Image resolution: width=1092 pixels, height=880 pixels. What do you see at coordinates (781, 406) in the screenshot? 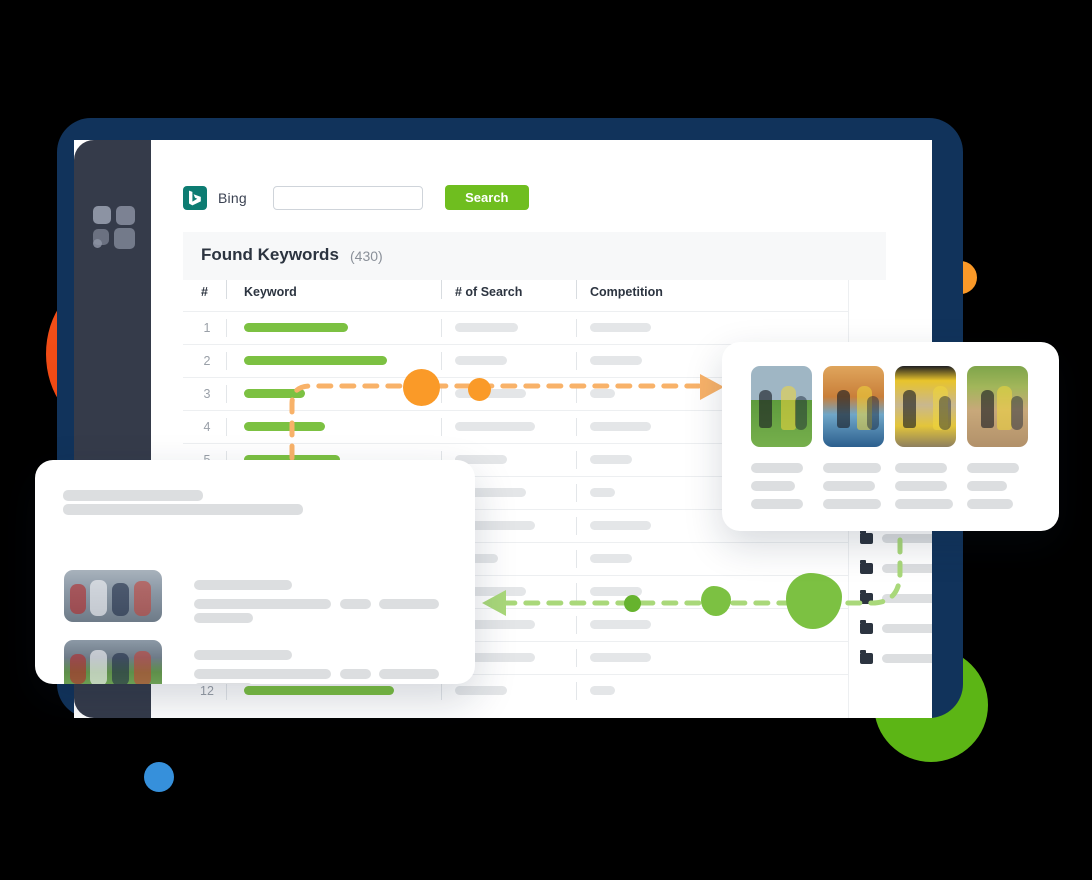
I see `american-football-thumbnail` at bounding box center [781, 406].